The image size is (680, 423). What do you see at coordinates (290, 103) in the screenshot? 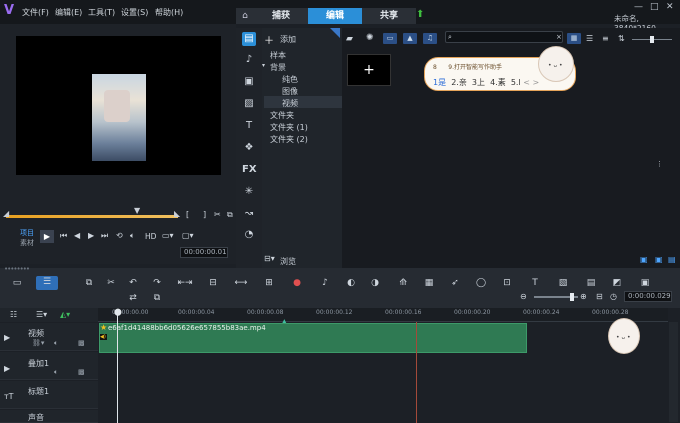
I see `tree-item-video: 视频` at bounding box center [290, 103].